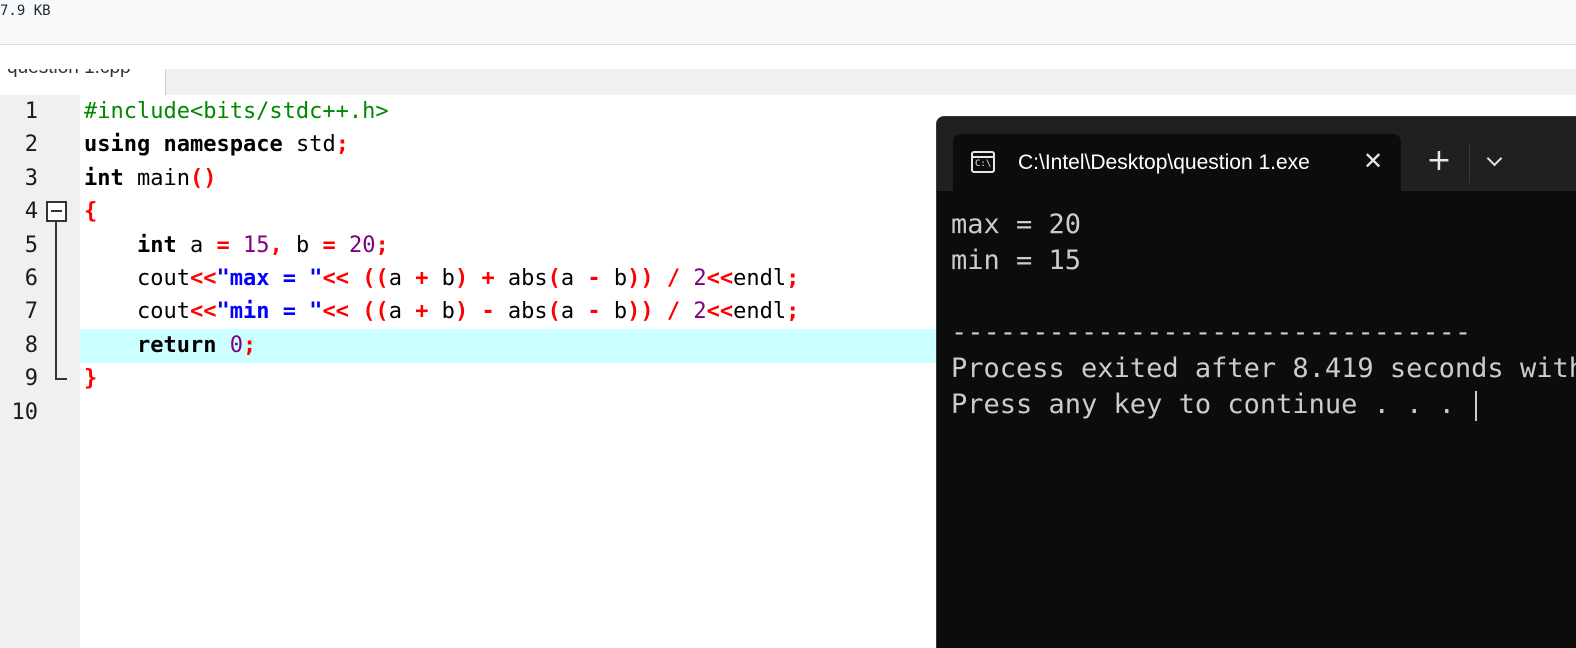 The width and height of the screenshot is (1576, 648). I want to click on code-token: int, so click(156, 245).